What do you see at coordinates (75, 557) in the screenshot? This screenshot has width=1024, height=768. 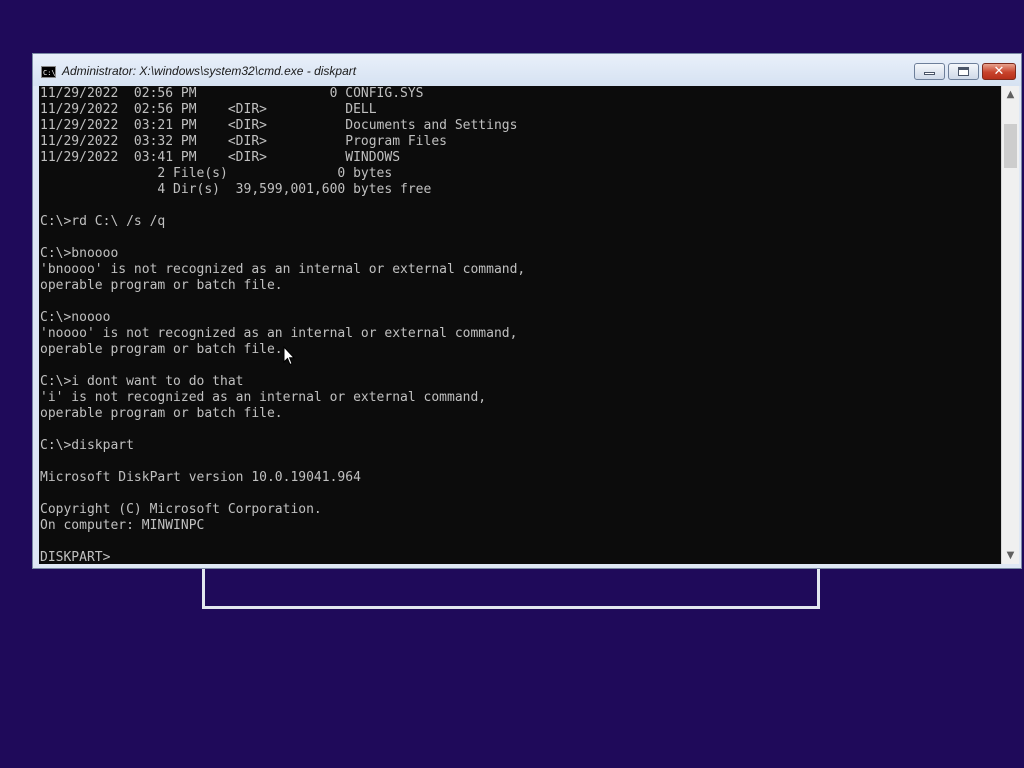 I see `console-line: DISKPART>` at bounding box center [75, 557].